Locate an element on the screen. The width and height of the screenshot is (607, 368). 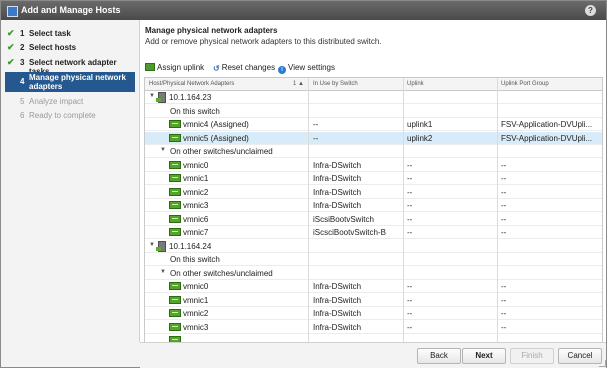
host-row: ▼ 10.1.164.24 is located at coordinates (373, 246).